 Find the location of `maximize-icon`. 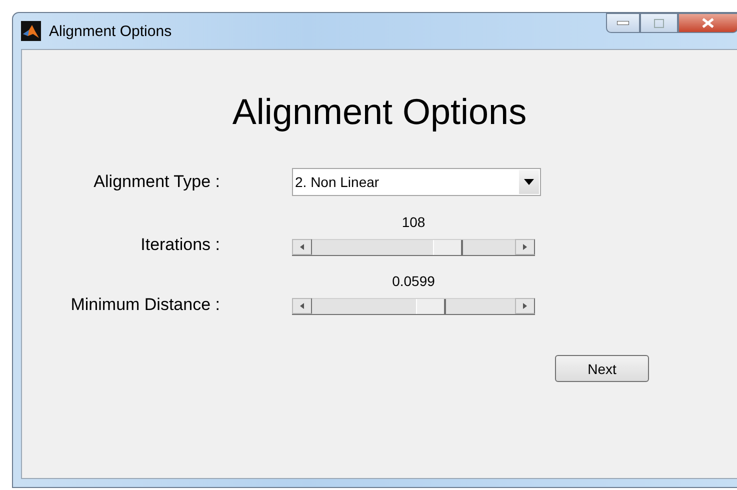

maximize-icon is located at coordinates (659, 23).